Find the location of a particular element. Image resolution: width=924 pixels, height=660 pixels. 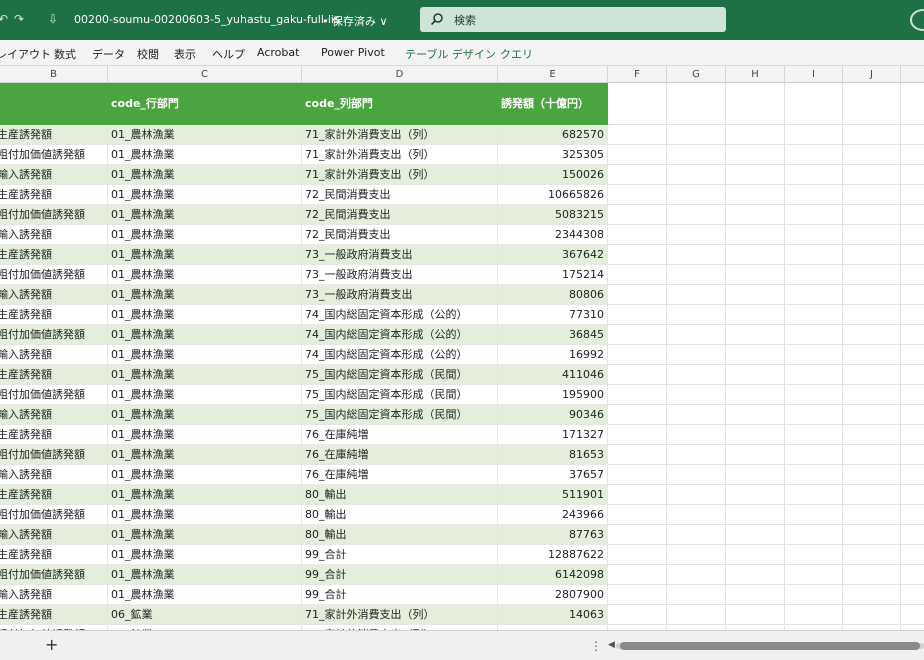

cell-code-column: 99_合計 is located at coordinates (400, 555).